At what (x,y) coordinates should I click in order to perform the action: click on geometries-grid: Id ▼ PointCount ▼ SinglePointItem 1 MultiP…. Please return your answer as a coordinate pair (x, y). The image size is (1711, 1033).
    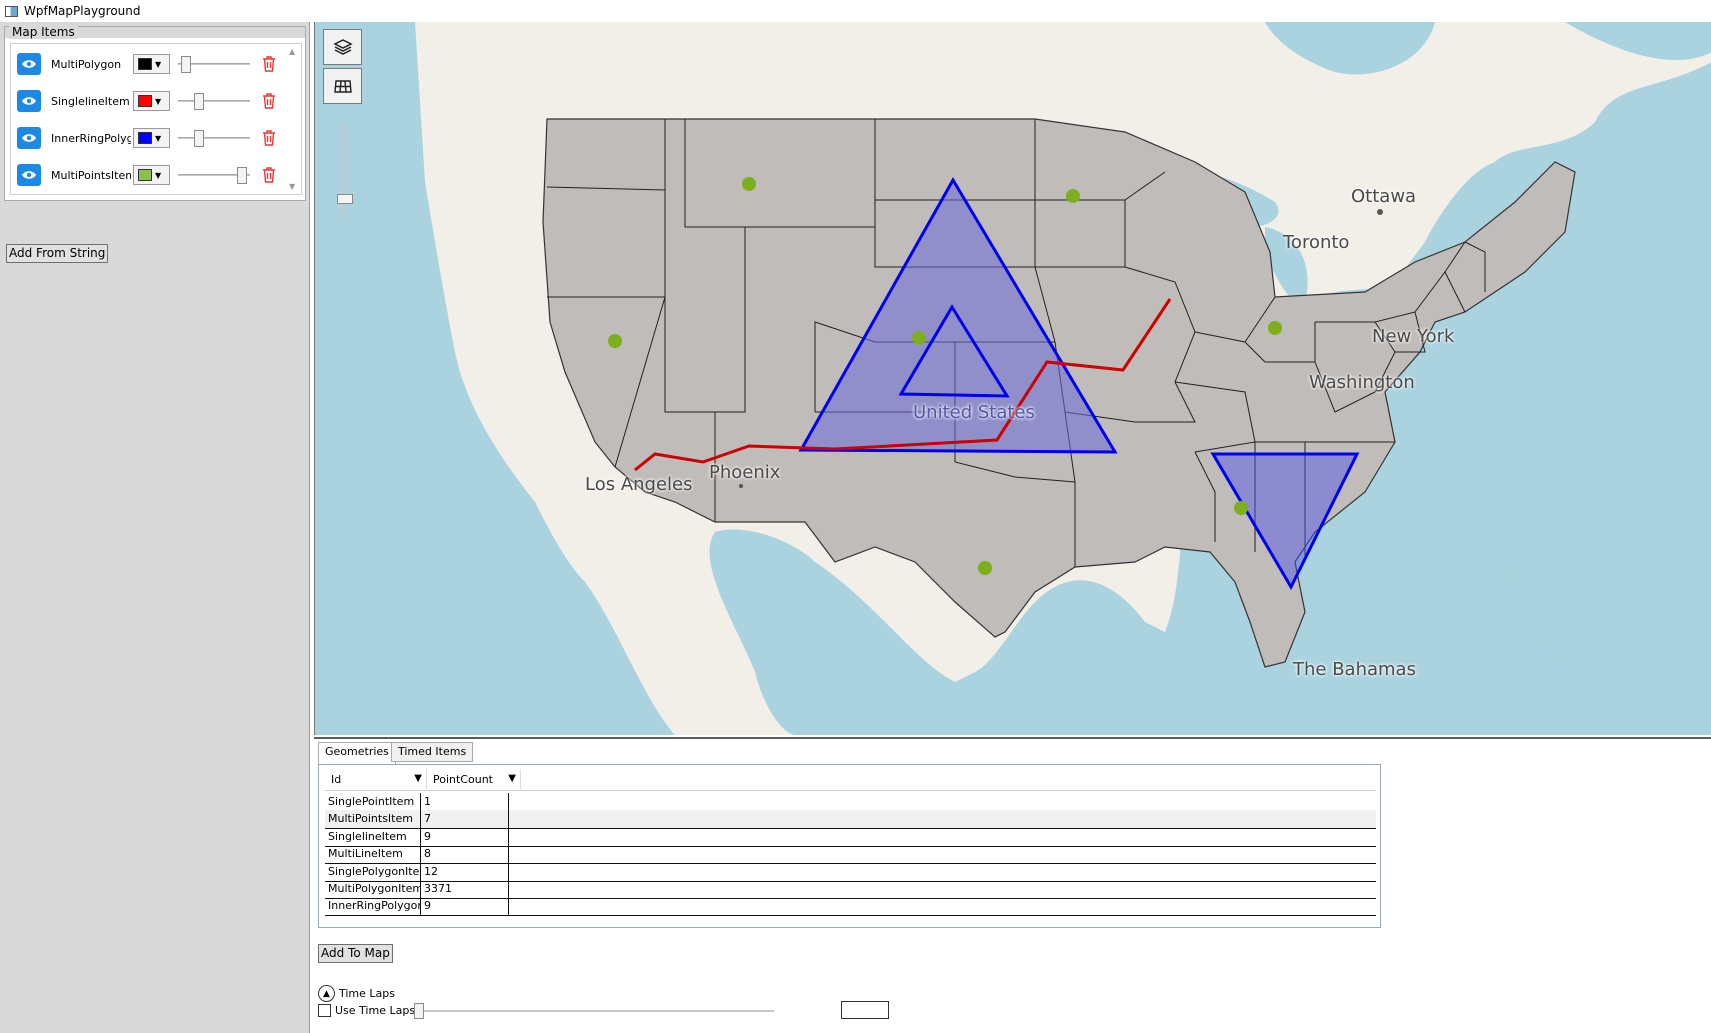
    Looking at the image, I should click on (849, 846).